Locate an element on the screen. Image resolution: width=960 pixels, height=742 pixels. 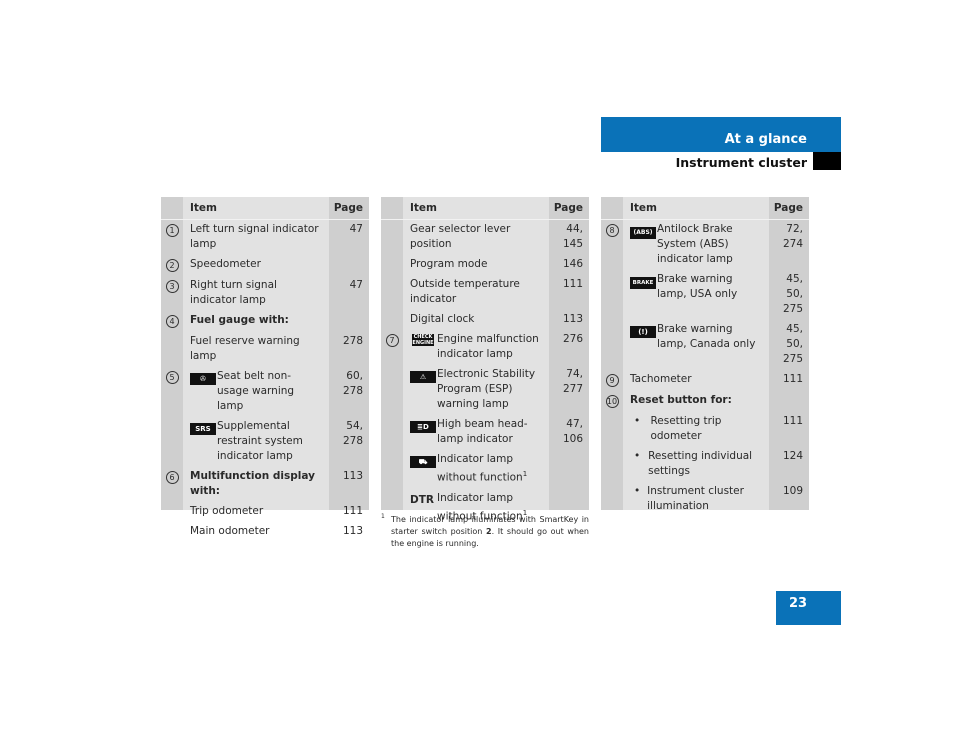
item-cell: Trip odometer is located at coordinates (256, 511).